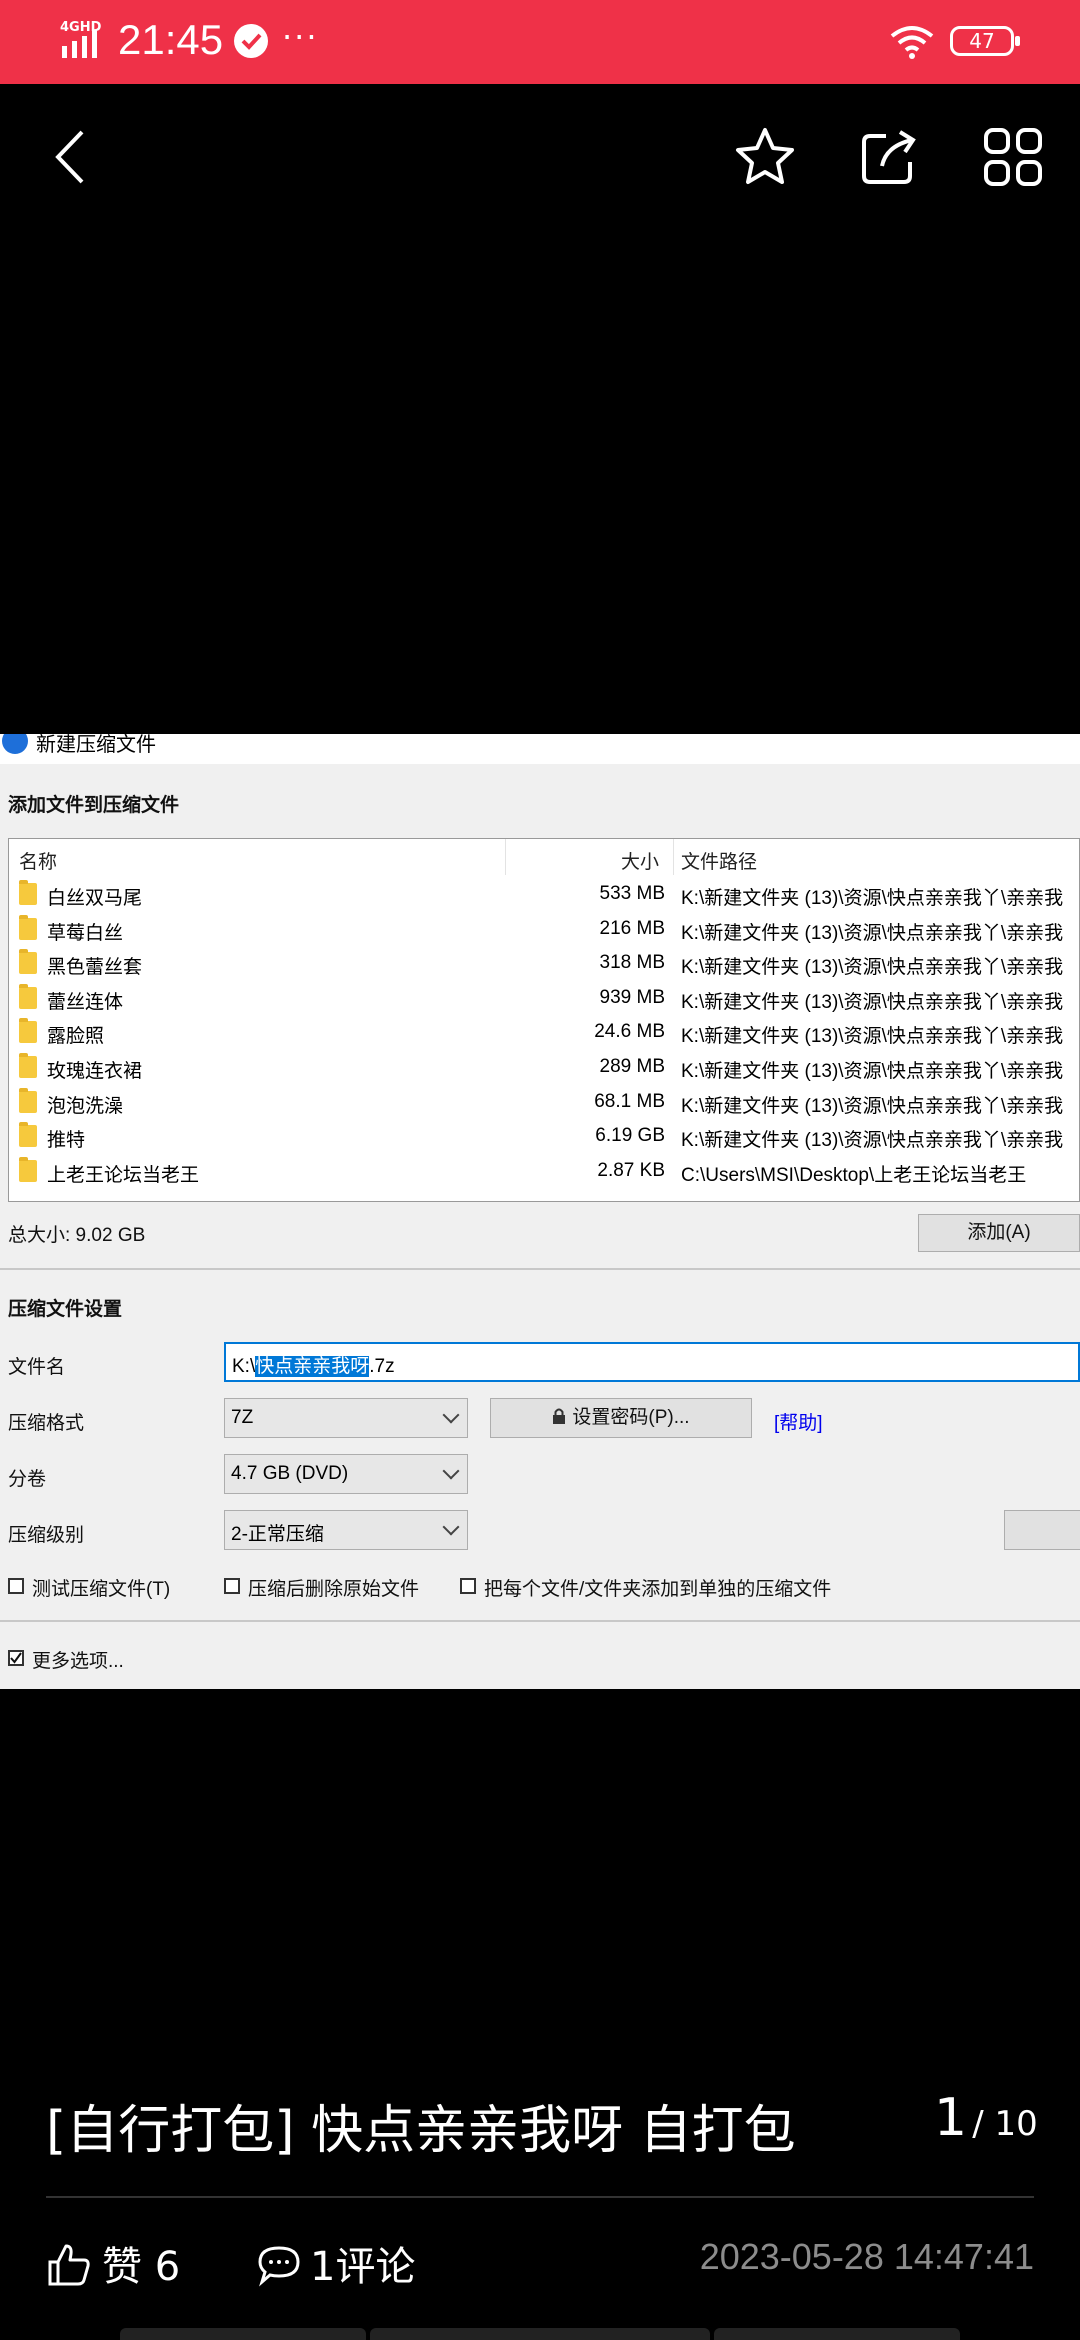 This screenshot has width=1080, height=2340. Describe the element at coordinates (798, 1421) in the screenshot. I see `help-link: [帮助]` at that location.